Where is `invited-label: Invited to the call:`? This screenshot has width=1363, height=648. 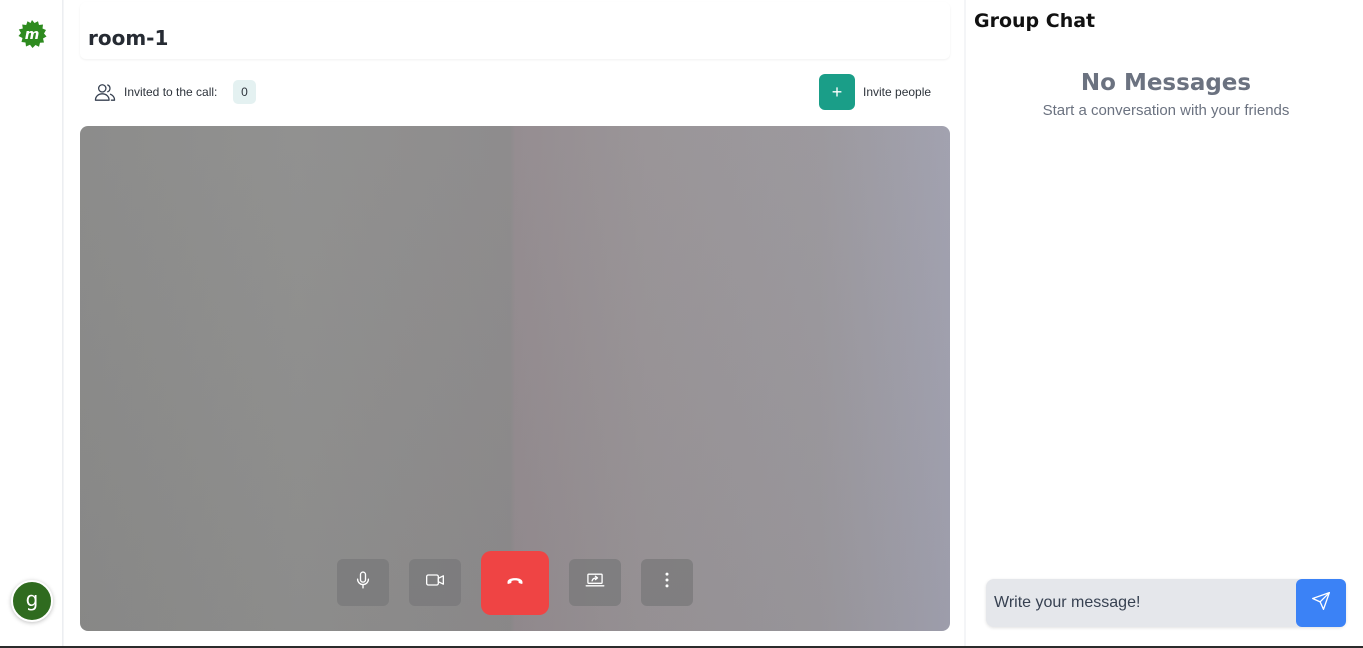
invited-label: Invited to the call: is located at coordinates (171, 92).